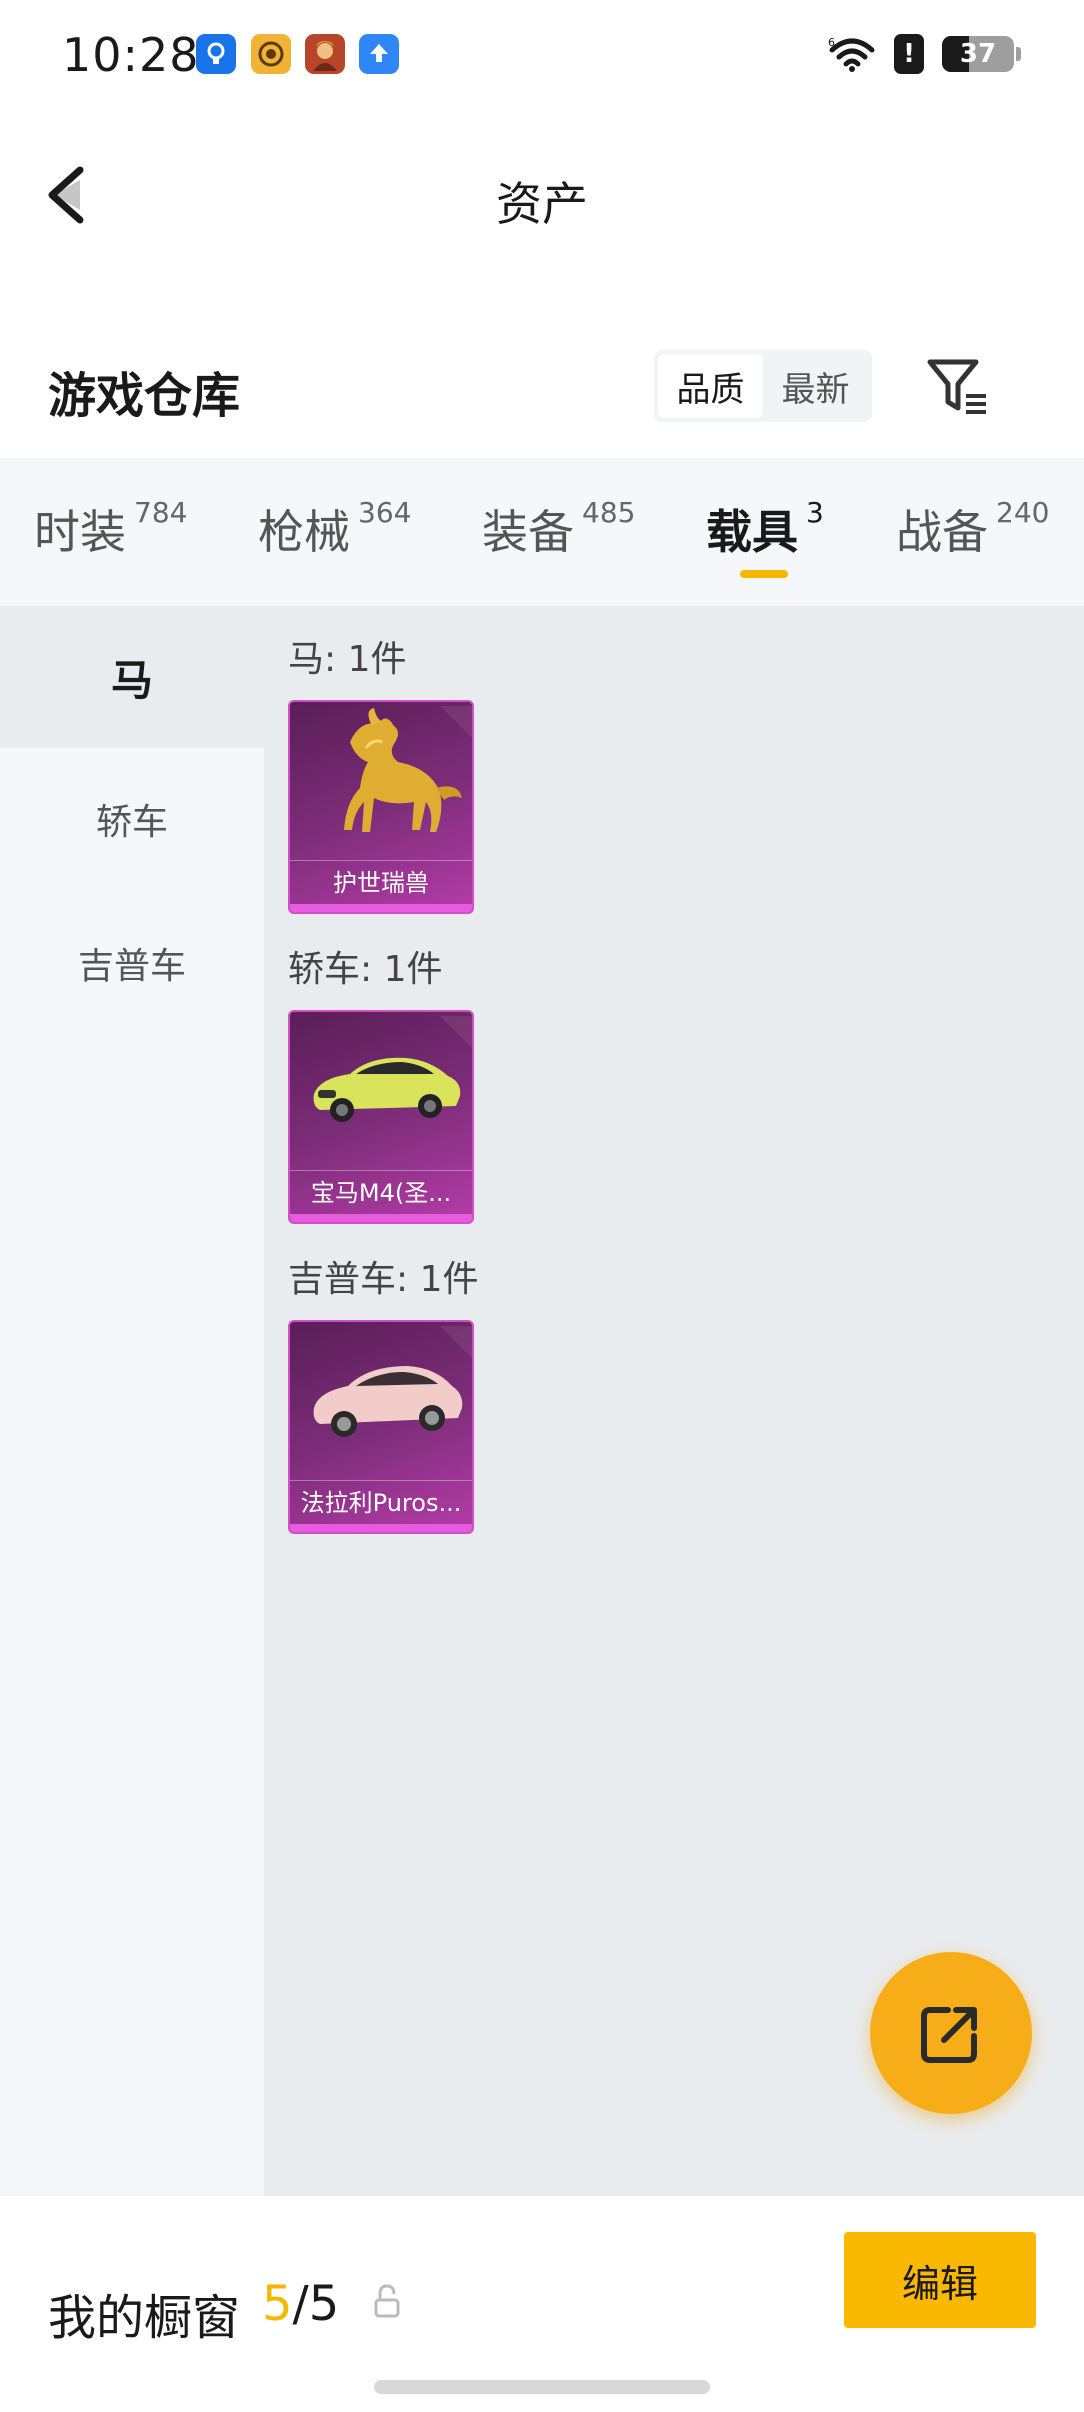 Image resolution: width=1084 pixels, height=2412 pixels. What do you see at coordinates (609, 512) in the screenshot?
I see `tab-count: 485` at bounding box center [609, 512].